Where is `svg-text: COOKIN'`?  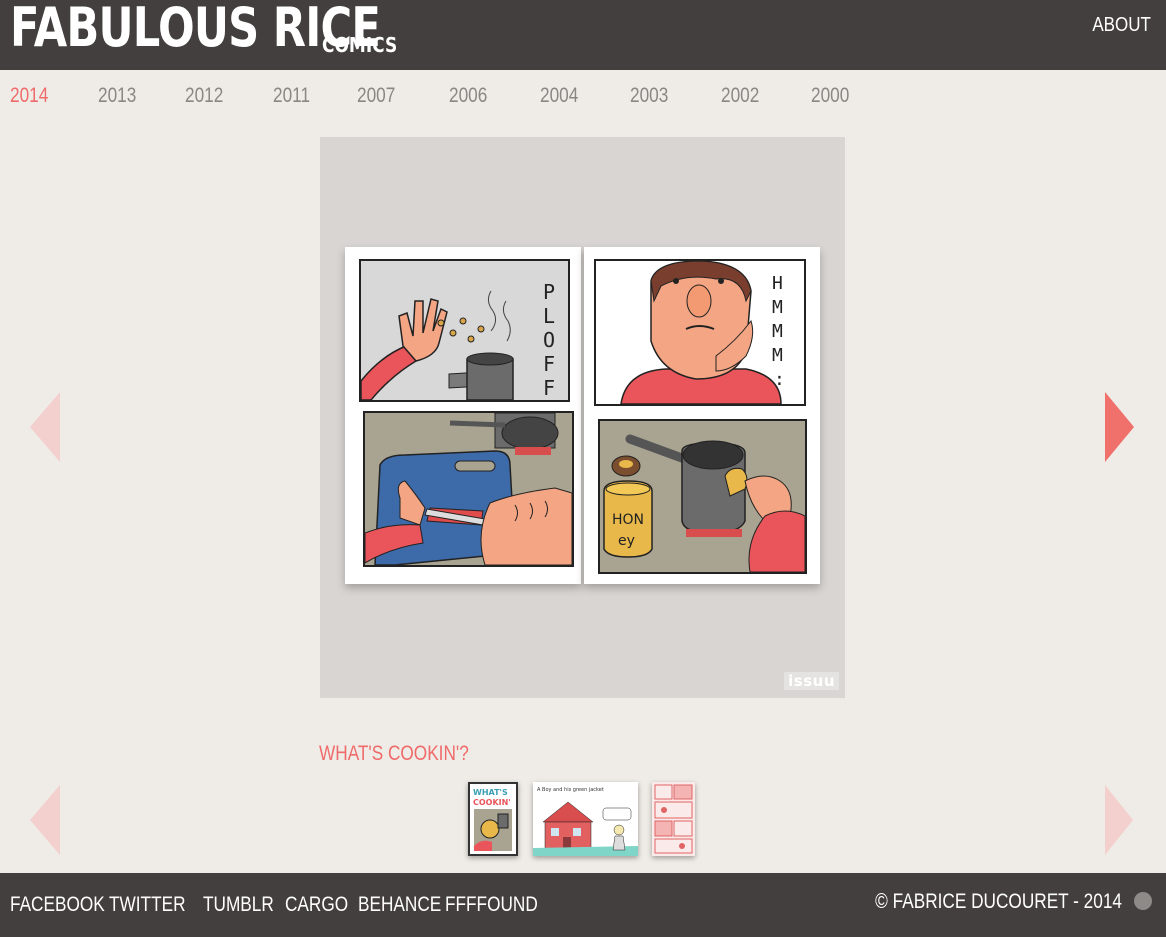
svg-text: COOKIN' is located at coordinates (492, 802).